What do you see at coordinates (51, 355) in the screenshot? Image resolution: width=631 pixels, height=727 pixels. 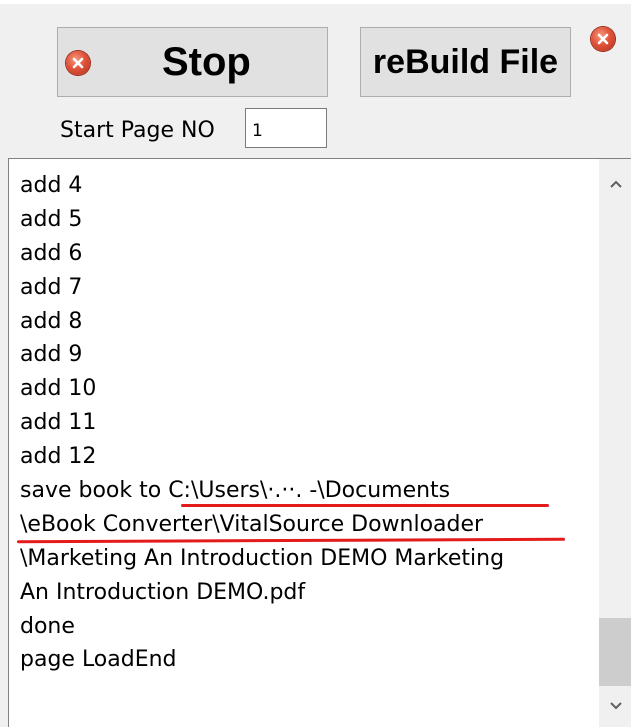 I see `log-line: add 9` at bounding box center [51, 355].